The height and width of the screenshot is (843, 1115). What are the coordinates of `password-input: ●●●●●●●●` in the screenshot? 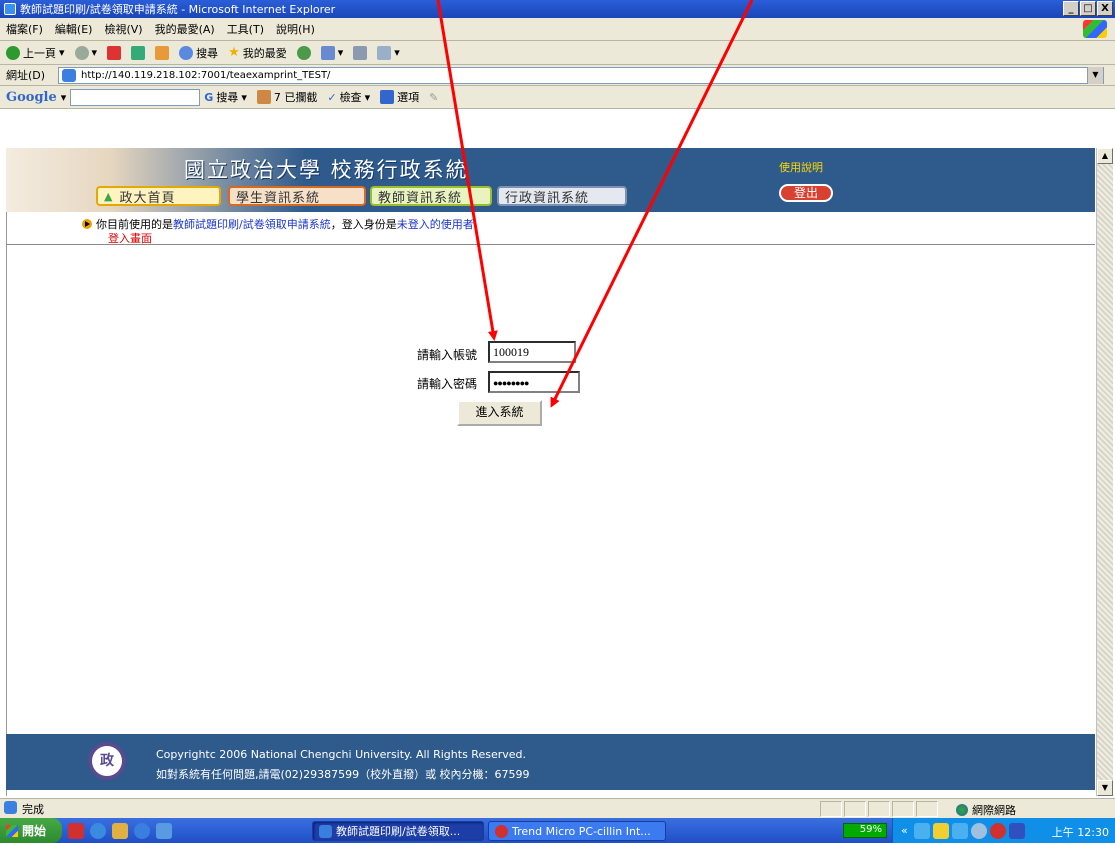 It's located at (534, 382).